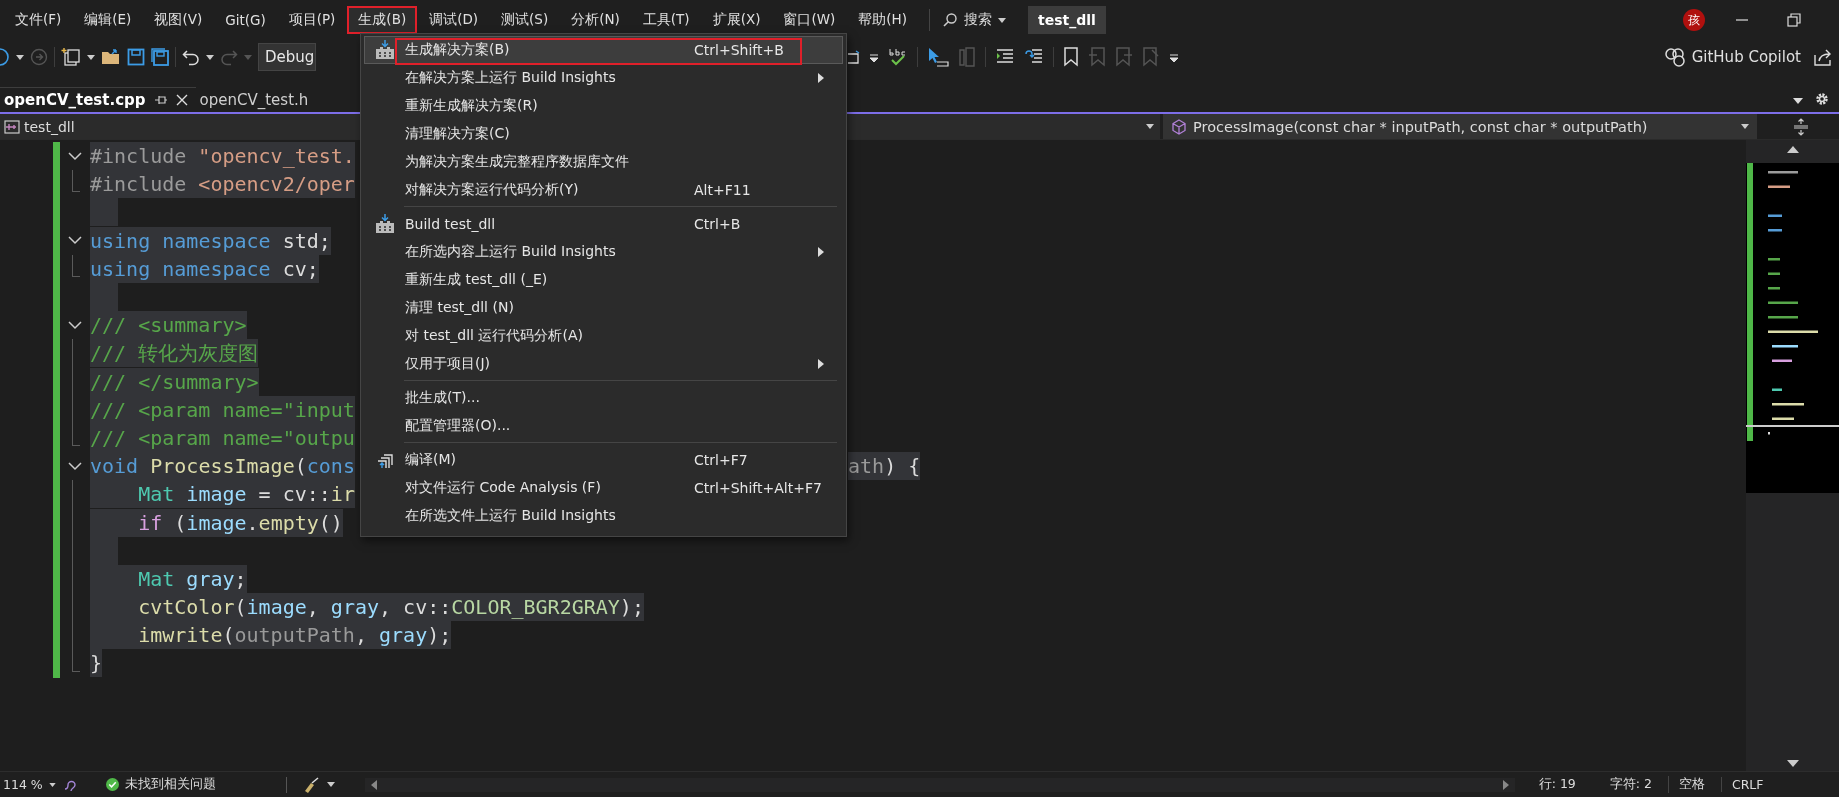 The width and height of the screenshot is (1839, 797). Describe the element at coordinates (721, 460) in the screenshot. I see `keyboard-shortcut: Ctrl+F7` at that location.